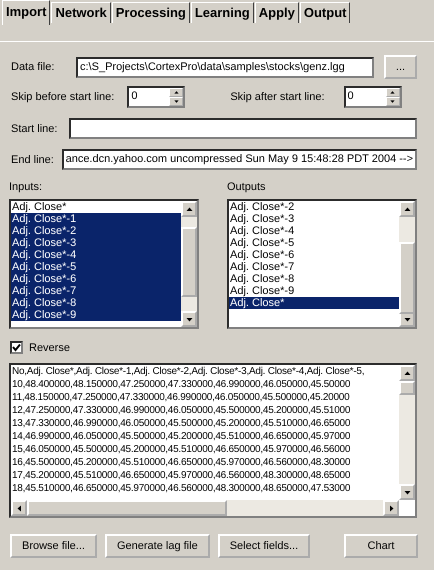  What do you see at coordinates (182, 384) in the screenshot?
I see `data-line: 10,48.400000,48.150000,47.250000,47.330000,46.990000,46.050000,45.50000` at bounding box center [182, 384].